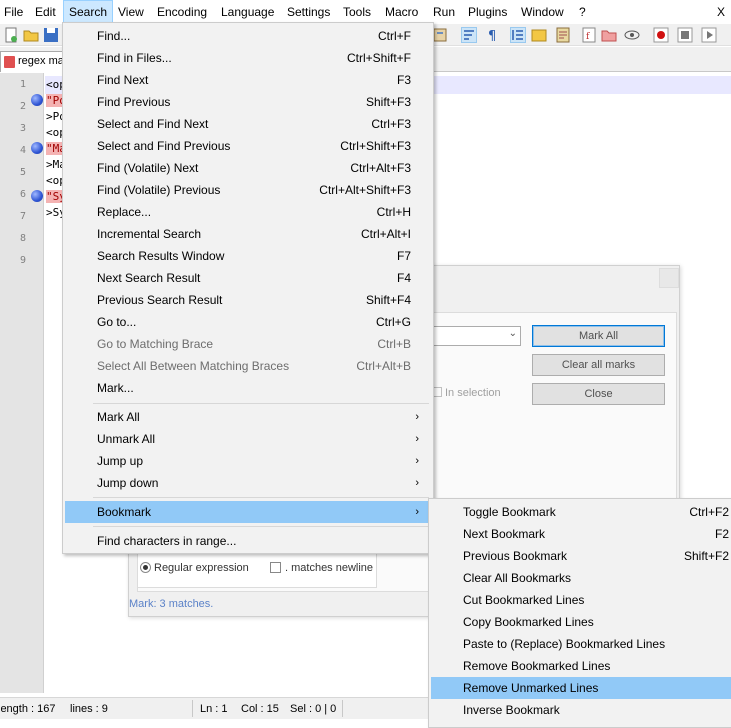  Describe the element at coordinates (669, 278) in the screenshot. I see `dialog-close-button` at that location.